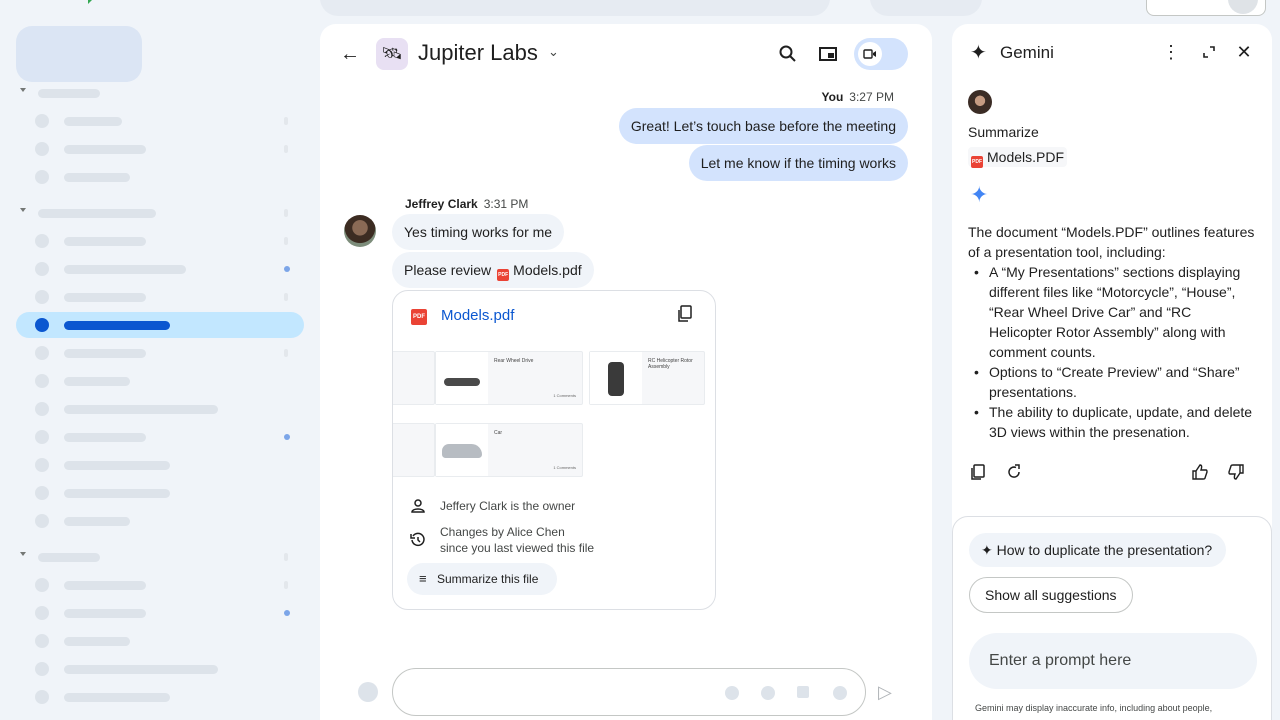 The height and width of the screenshot is (720, 1280). Describe the element at coordinates (857, 97) in the screenshot. I see `message-meta-you: You 3:27 PM` at that location.